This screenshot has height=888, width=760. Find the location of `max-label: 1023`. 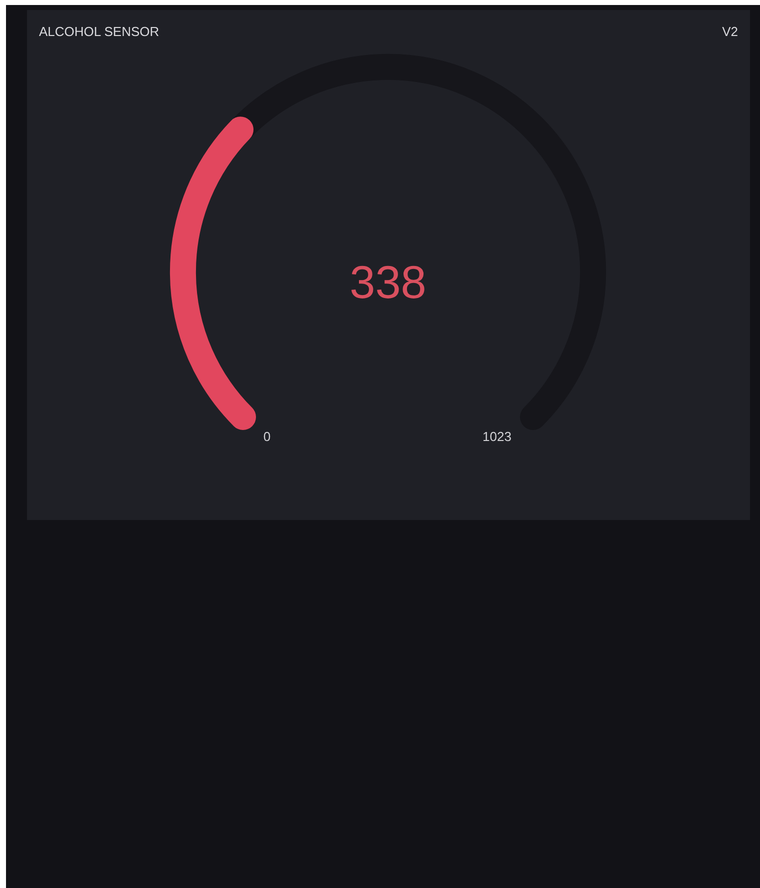

max-label: 1023 is located at coordinates (497, 436).